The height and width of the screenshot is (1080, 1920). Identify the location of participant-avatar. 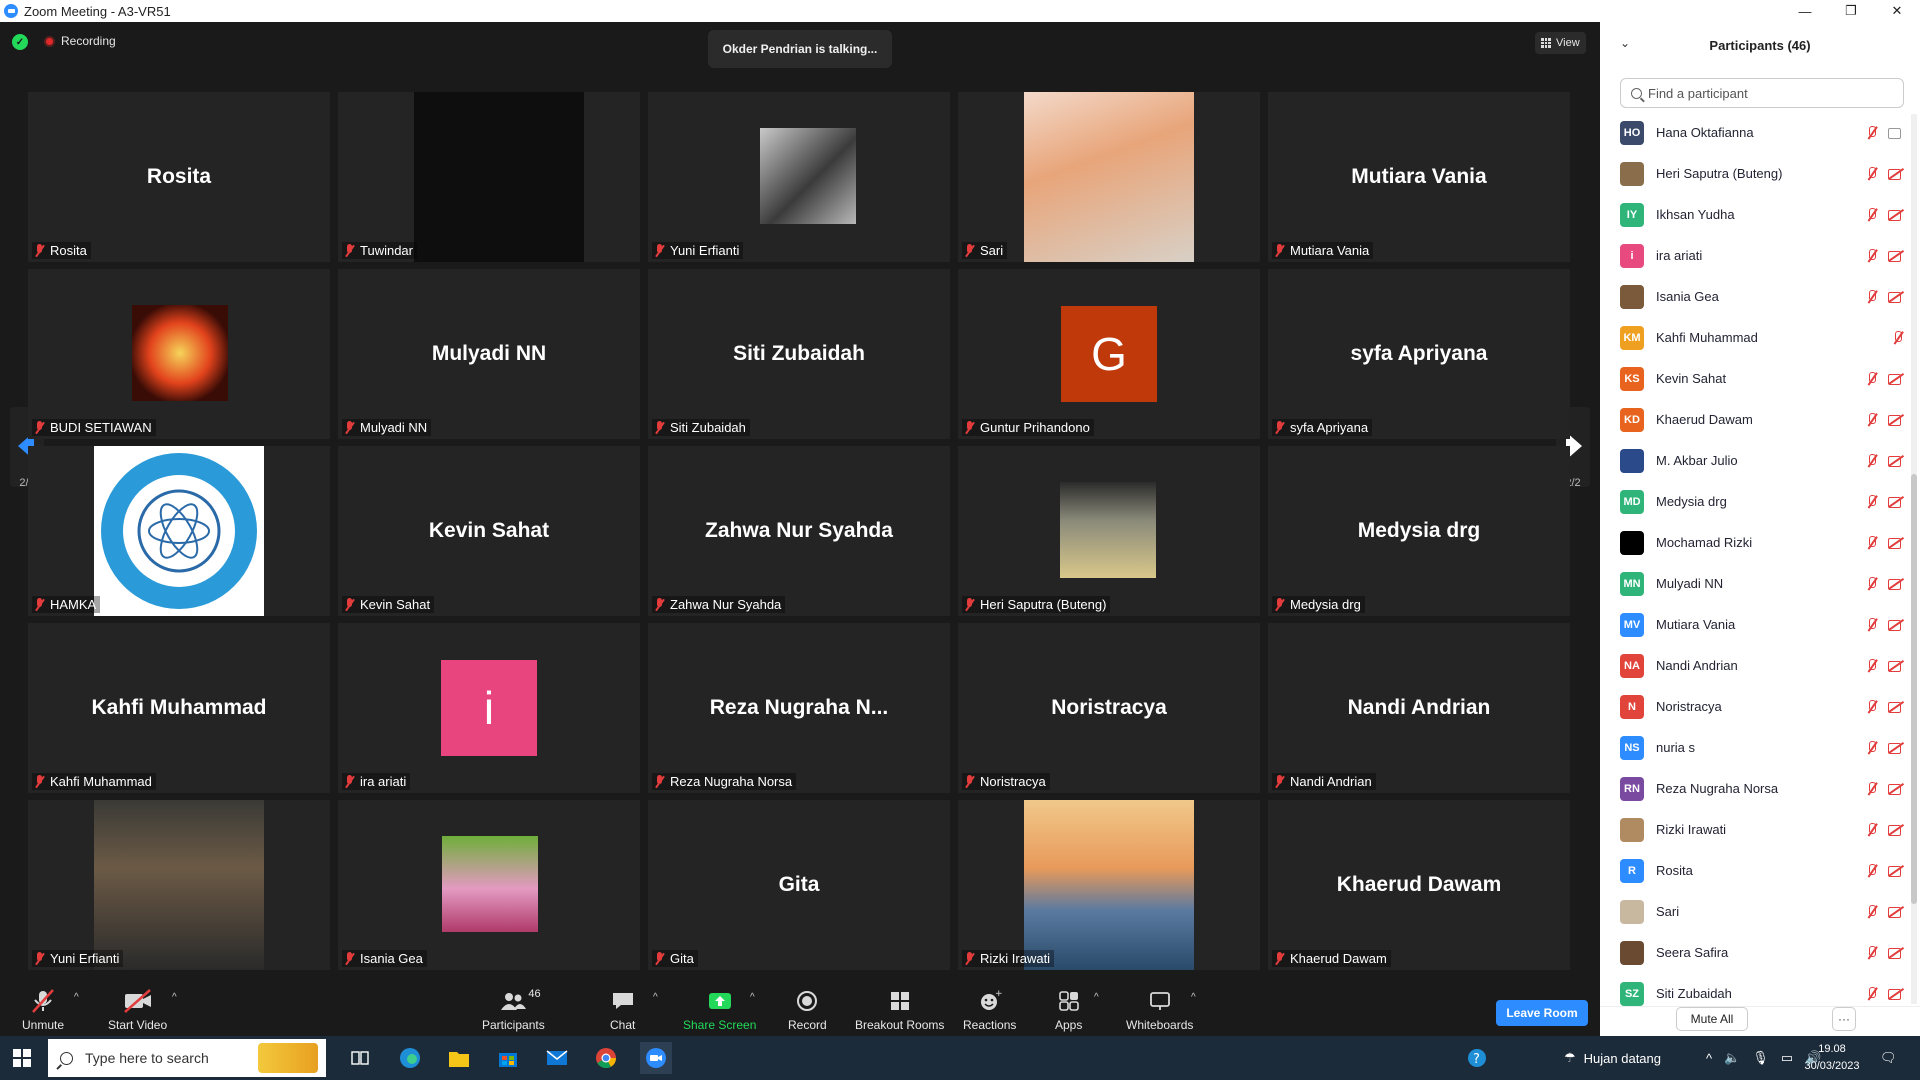
(1632, 952).